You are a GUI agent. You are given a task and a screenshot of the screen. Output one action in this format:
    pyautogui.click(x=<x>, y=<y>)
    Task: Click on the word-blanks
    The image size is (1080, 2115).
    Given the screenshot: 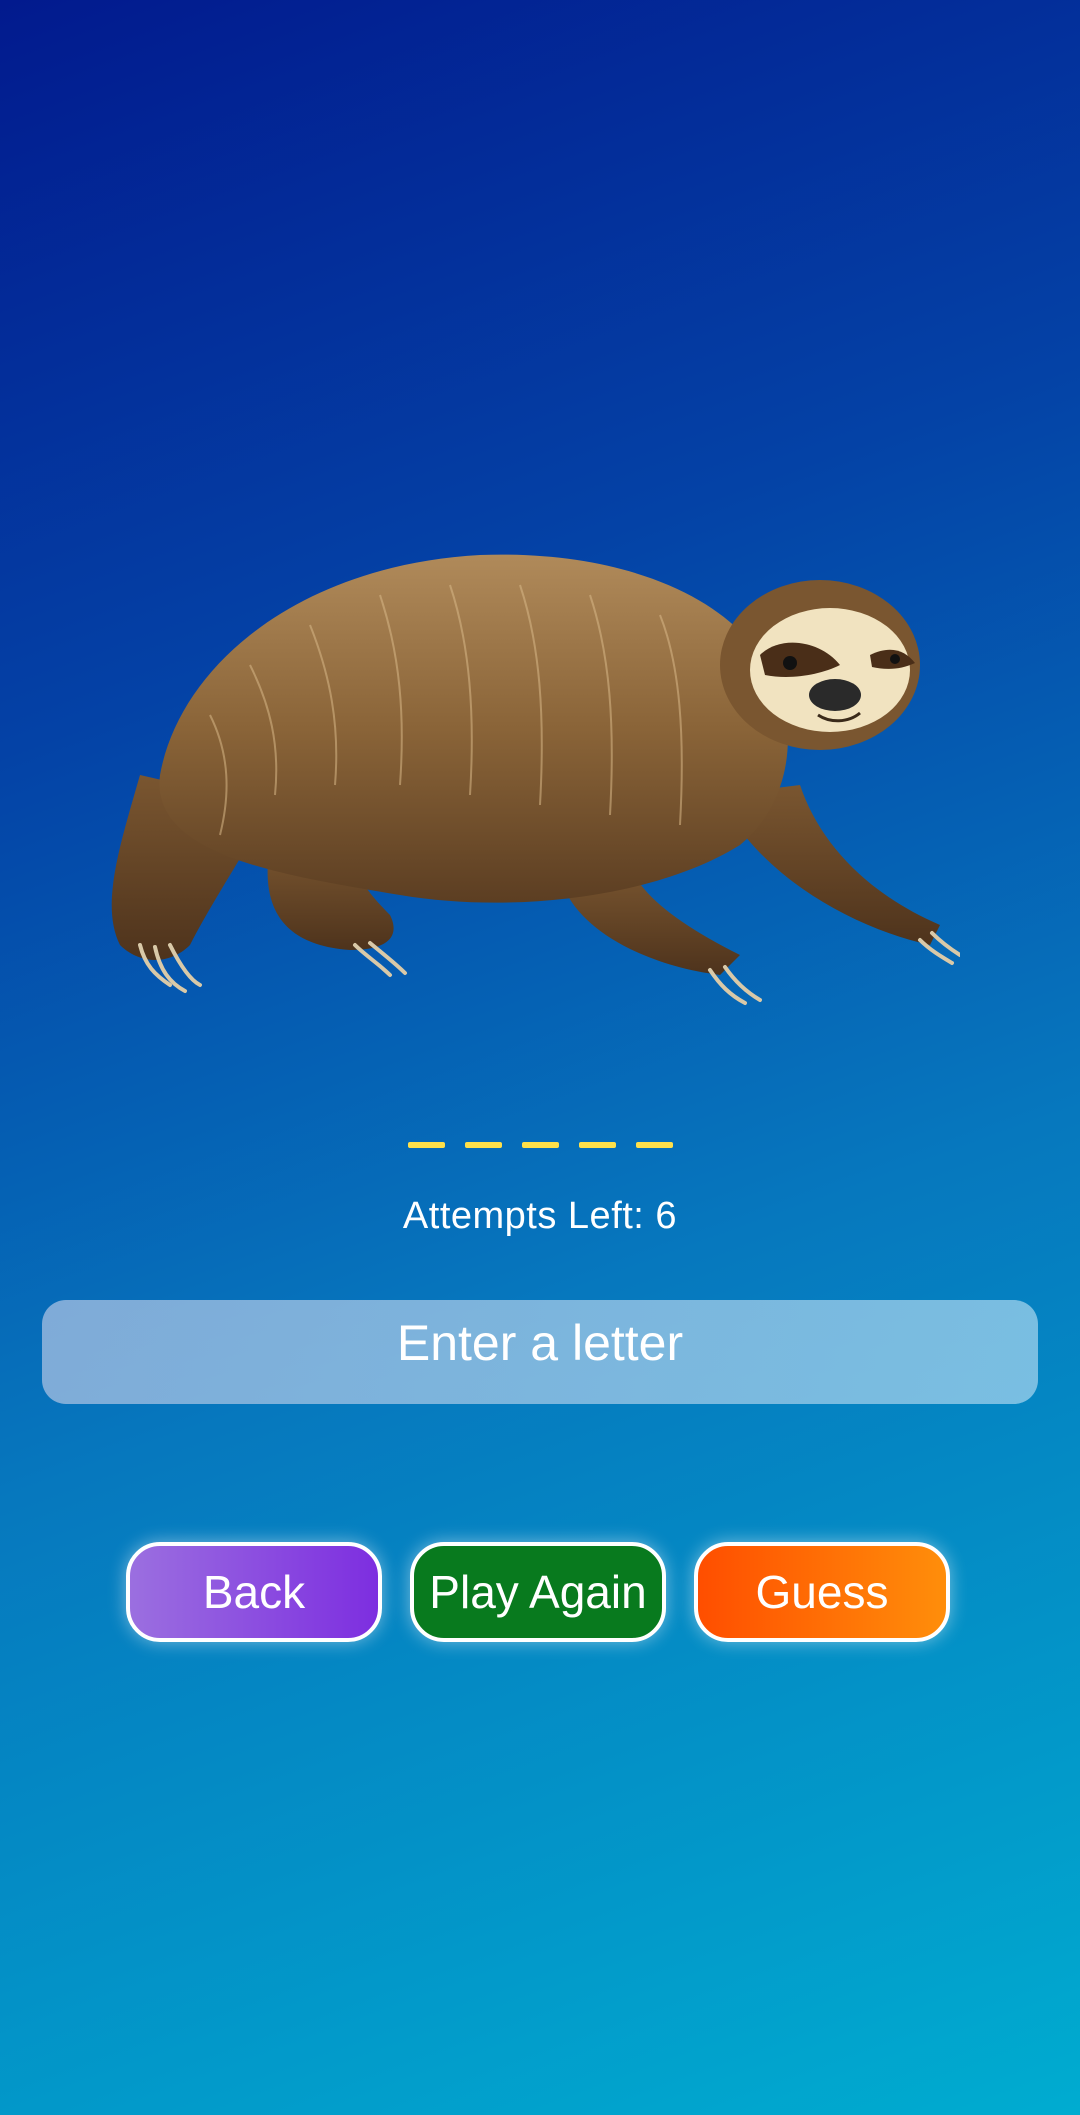 What is the action you would take?
    pyautogui.click(x=540, y=1145)
    